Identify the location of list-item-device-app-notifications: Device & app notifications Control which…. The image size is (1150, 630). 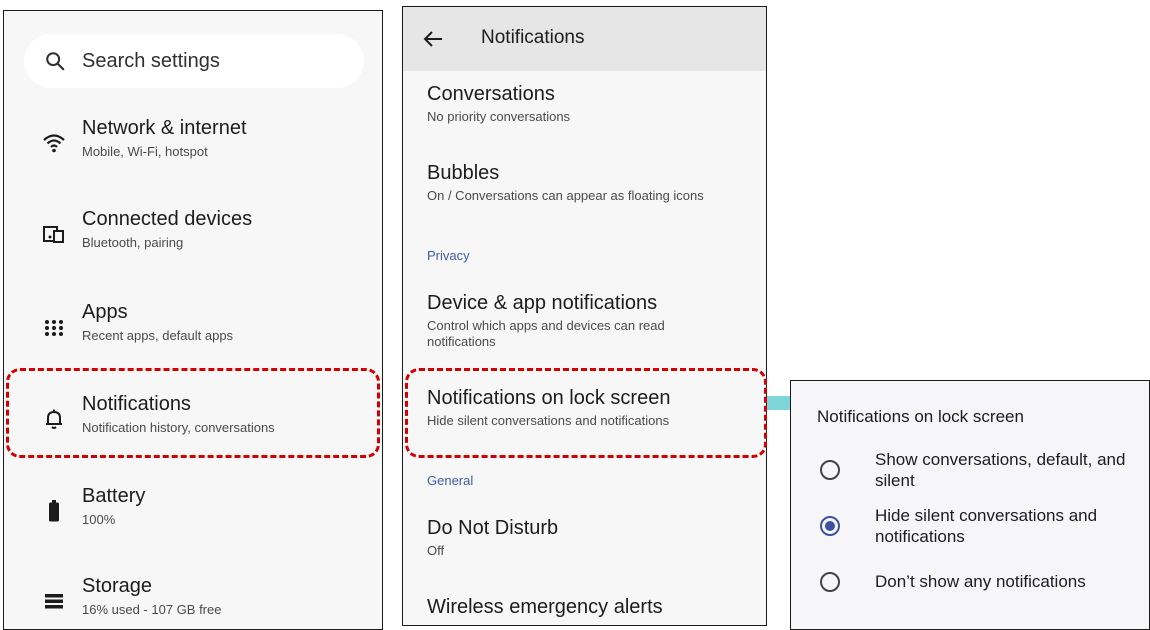
(592, 321).